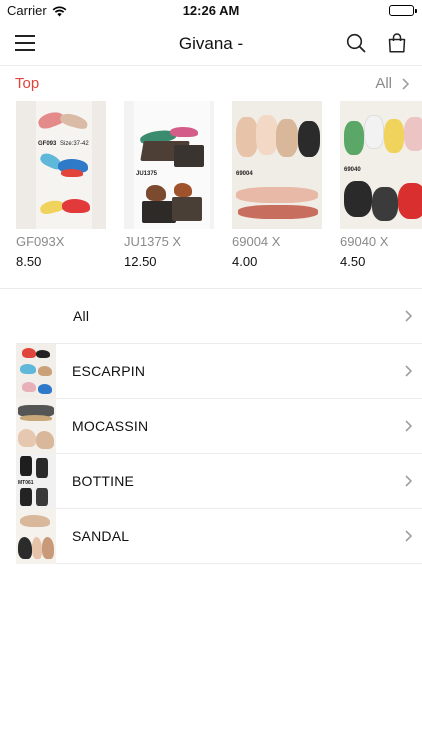  I want to click on category-thumbnail: MT061, so click(36, 481).